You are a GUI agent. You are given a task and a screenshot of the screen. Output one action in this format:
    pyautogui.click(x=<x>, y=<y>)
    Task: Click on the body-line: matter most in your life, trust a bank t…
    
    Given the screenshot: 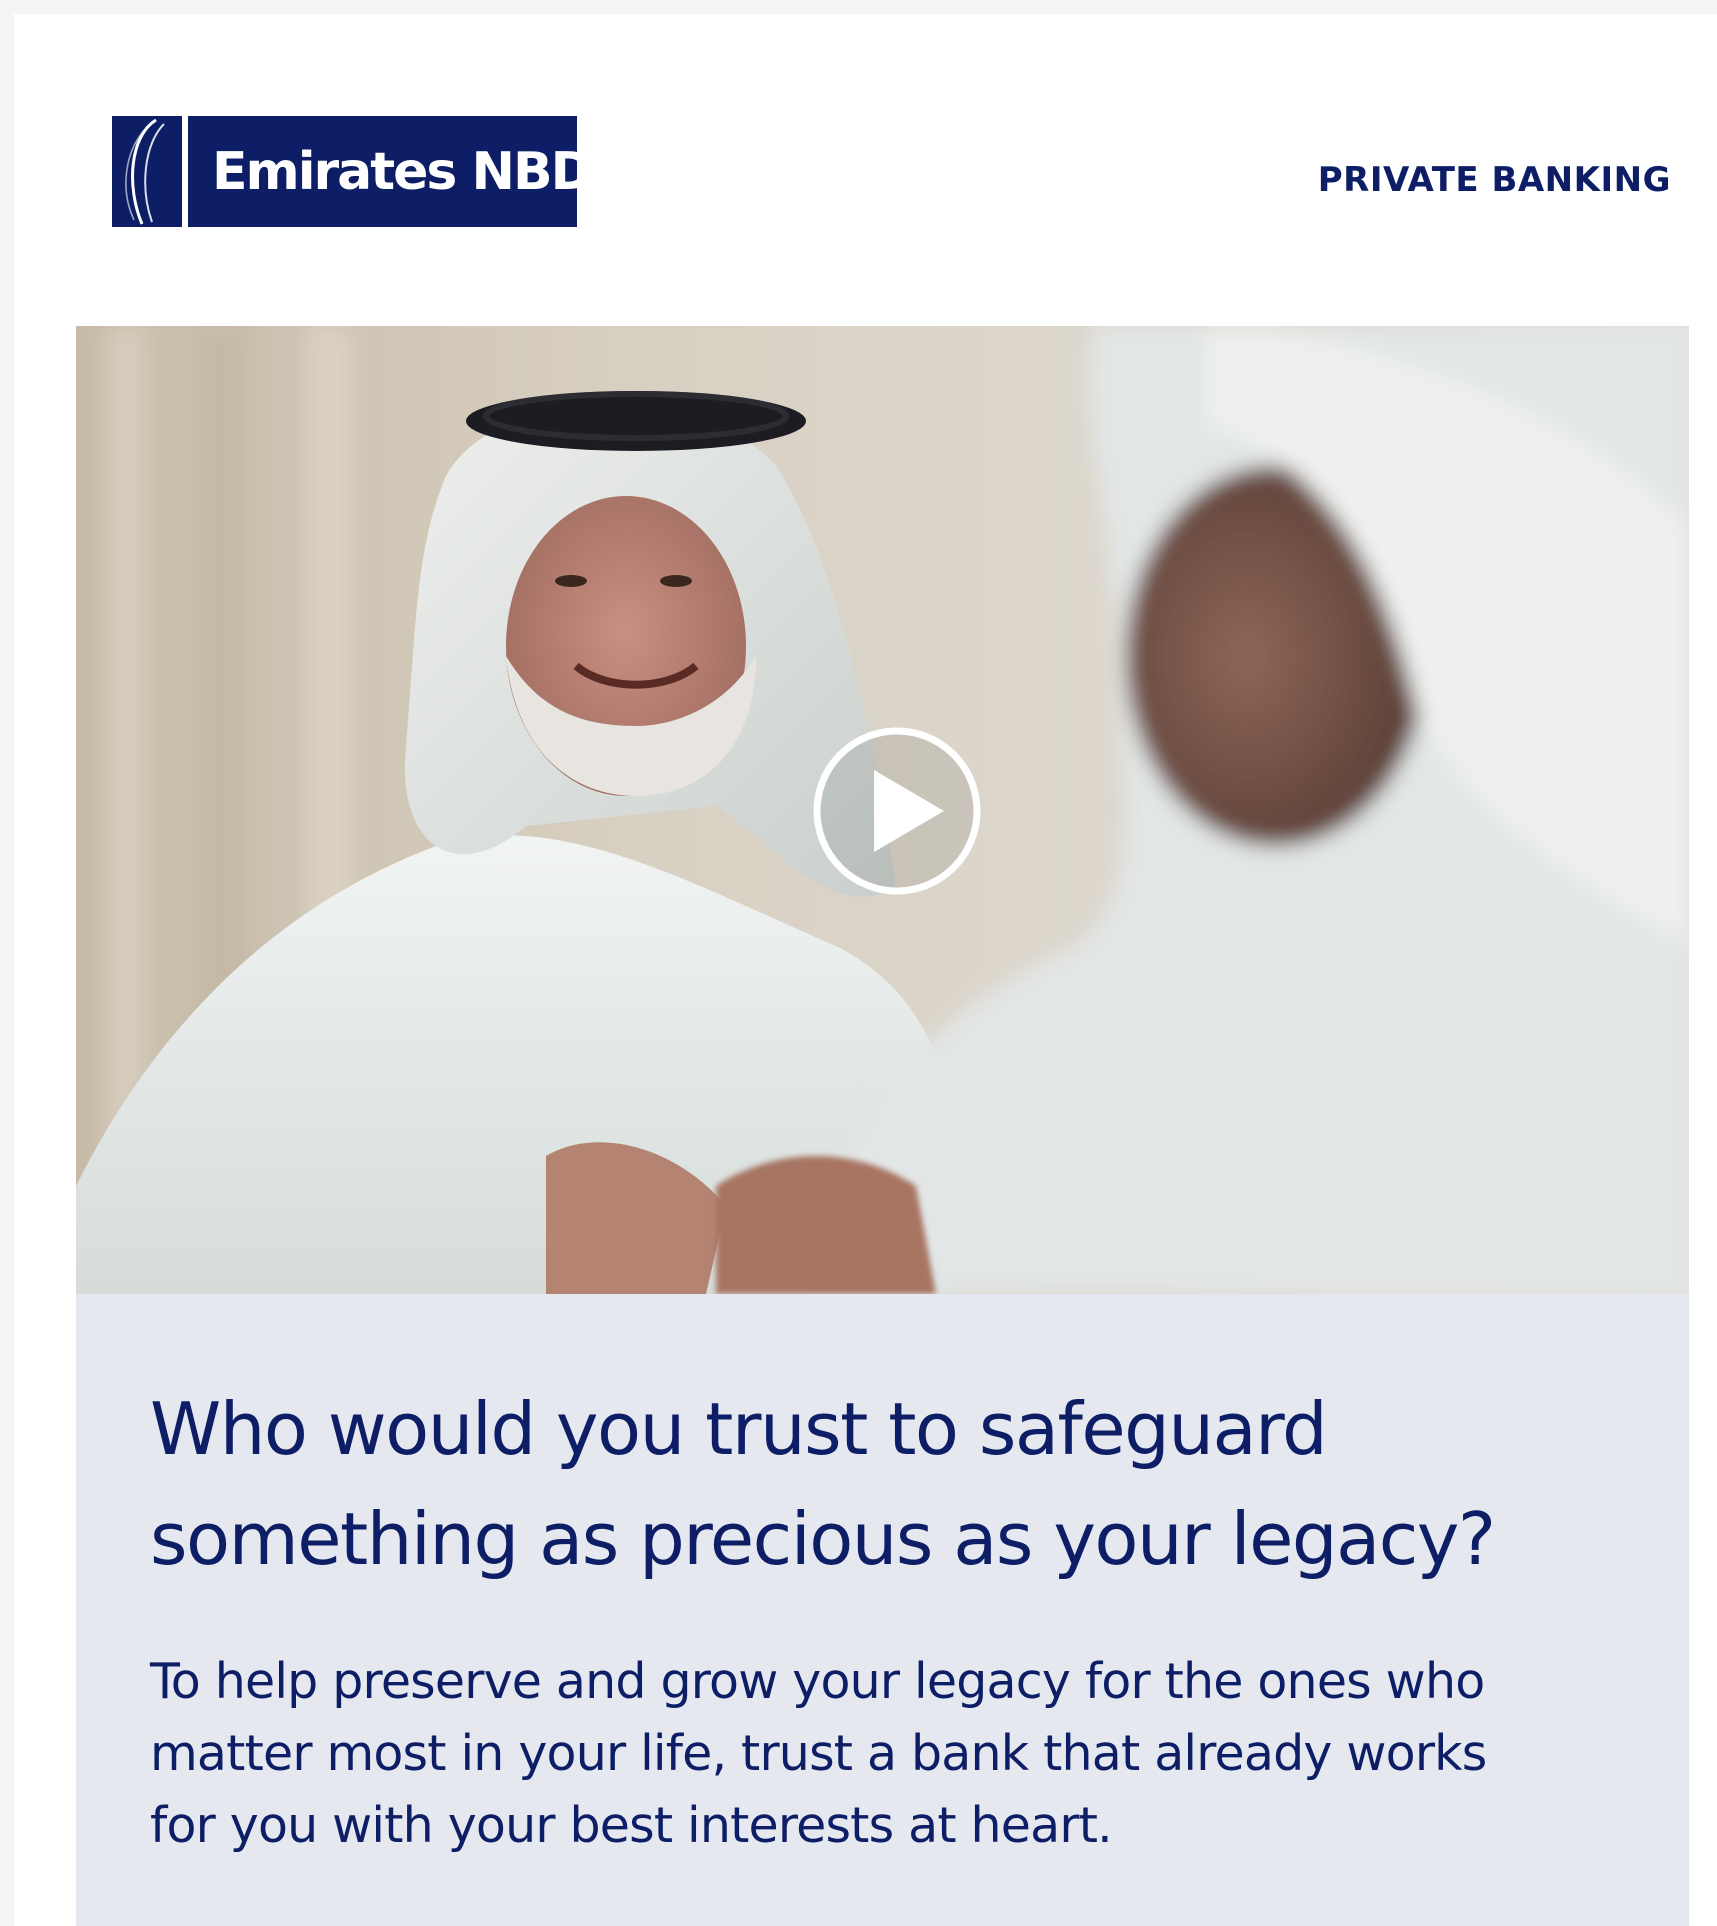 What is the action you would take?
    pyautogui.click(x=818, y=1753)
    